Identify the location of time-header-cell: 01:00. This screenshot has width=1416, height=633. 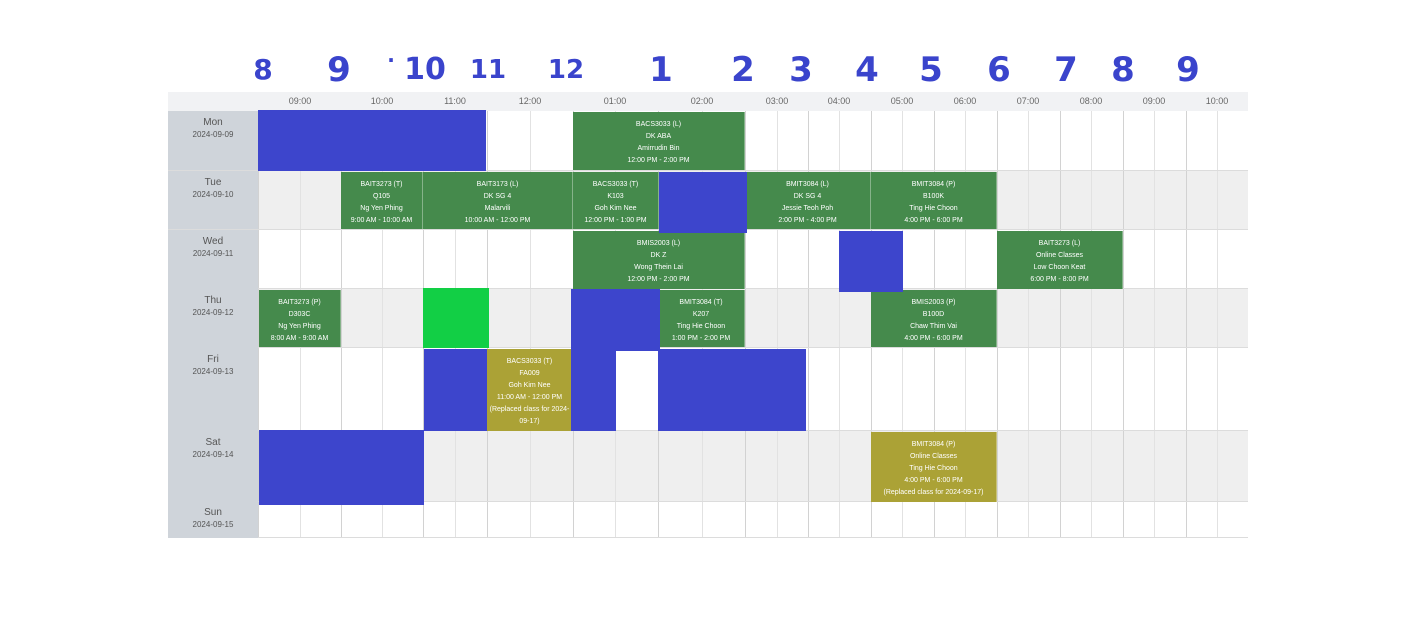
(615, 101).